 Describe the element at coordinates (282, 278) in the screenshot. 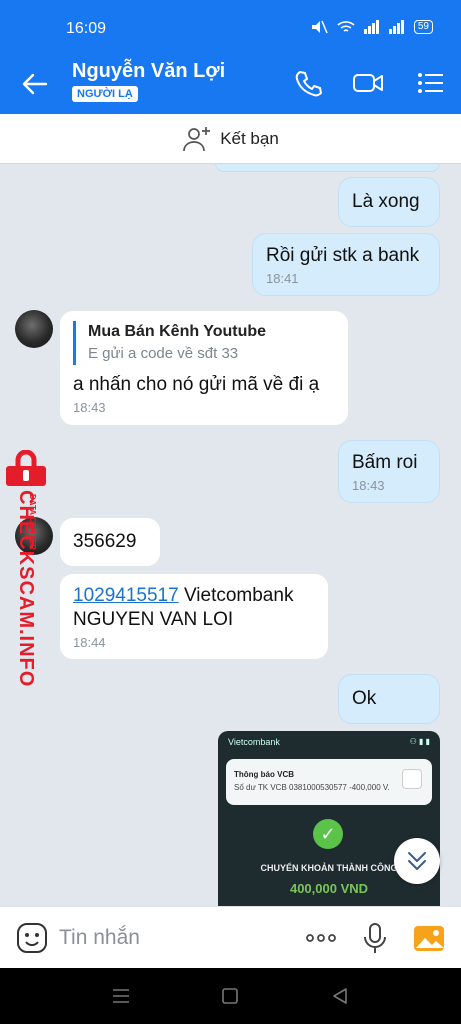

I see `message-time: 18:41` at that location.